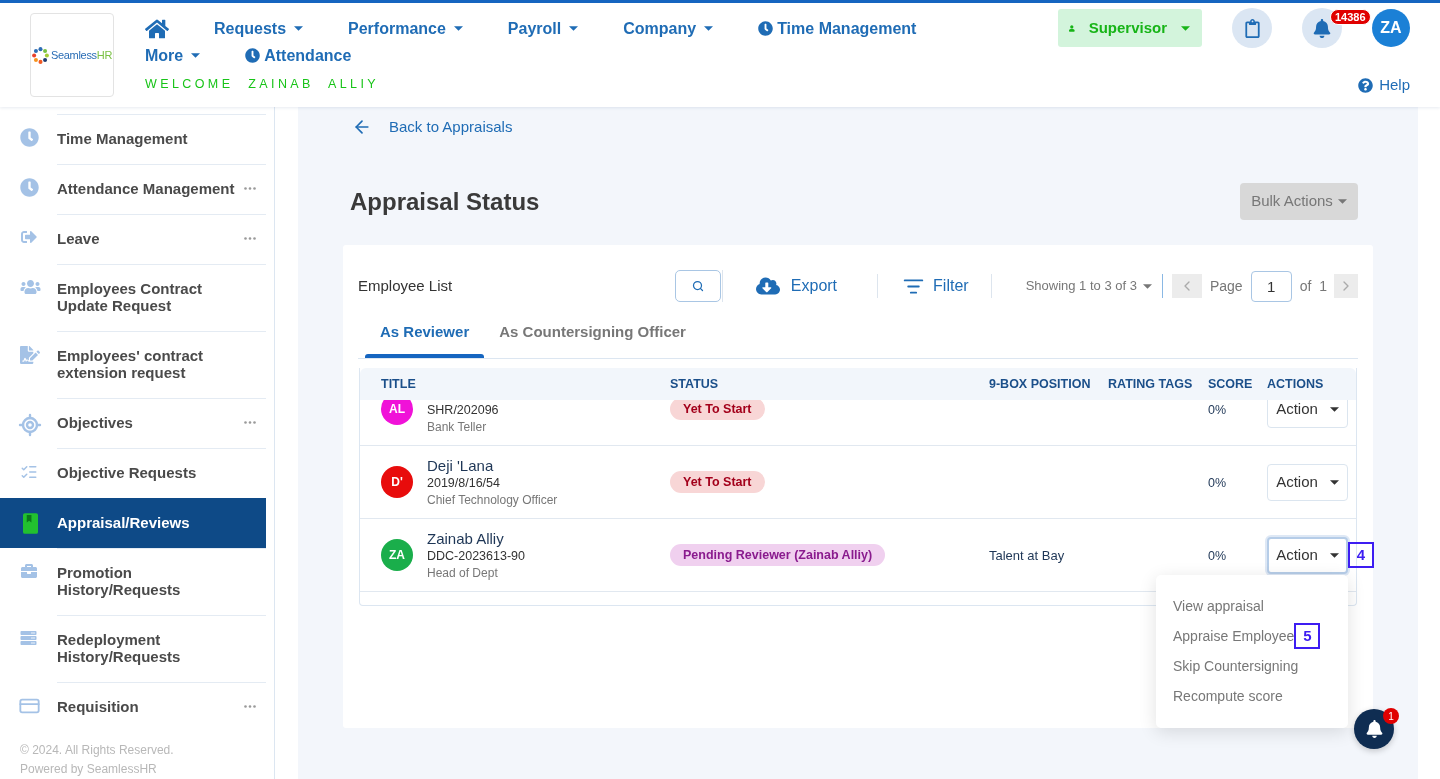 The width and height of the screenshot is (1440, 779). Describe the element at coordinates (796, 286) in the screenshot. I see `export-button: Export` at that location.